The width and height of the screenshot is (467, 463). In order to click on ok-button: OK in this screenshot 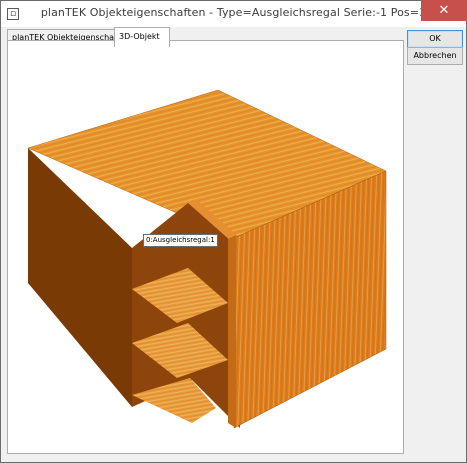, I will do `click(435, 39)`.